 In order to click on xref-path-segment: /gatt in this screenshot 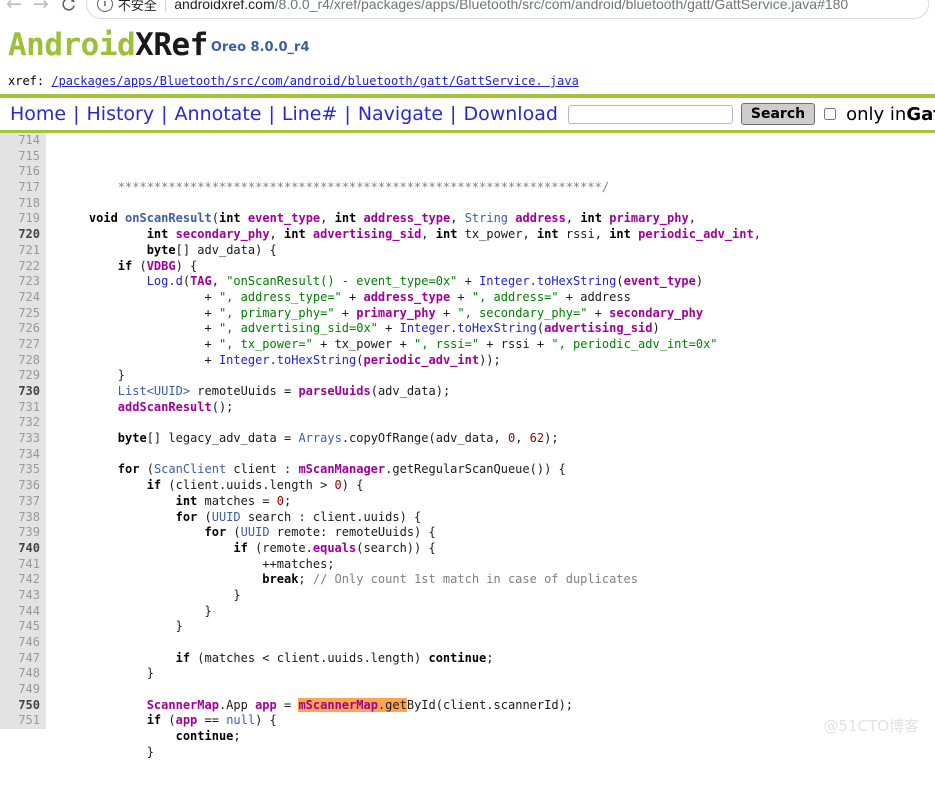, I will do `click(431, 81)`.